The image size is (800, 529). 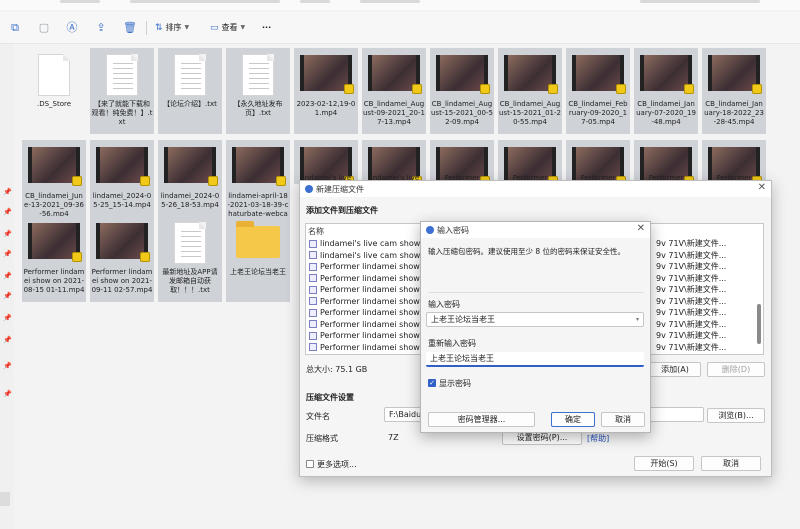 What do you see at coordinates (573, 419) in the screenshot?
I see `ok-button: 确定` at bounding box center [573, 419].